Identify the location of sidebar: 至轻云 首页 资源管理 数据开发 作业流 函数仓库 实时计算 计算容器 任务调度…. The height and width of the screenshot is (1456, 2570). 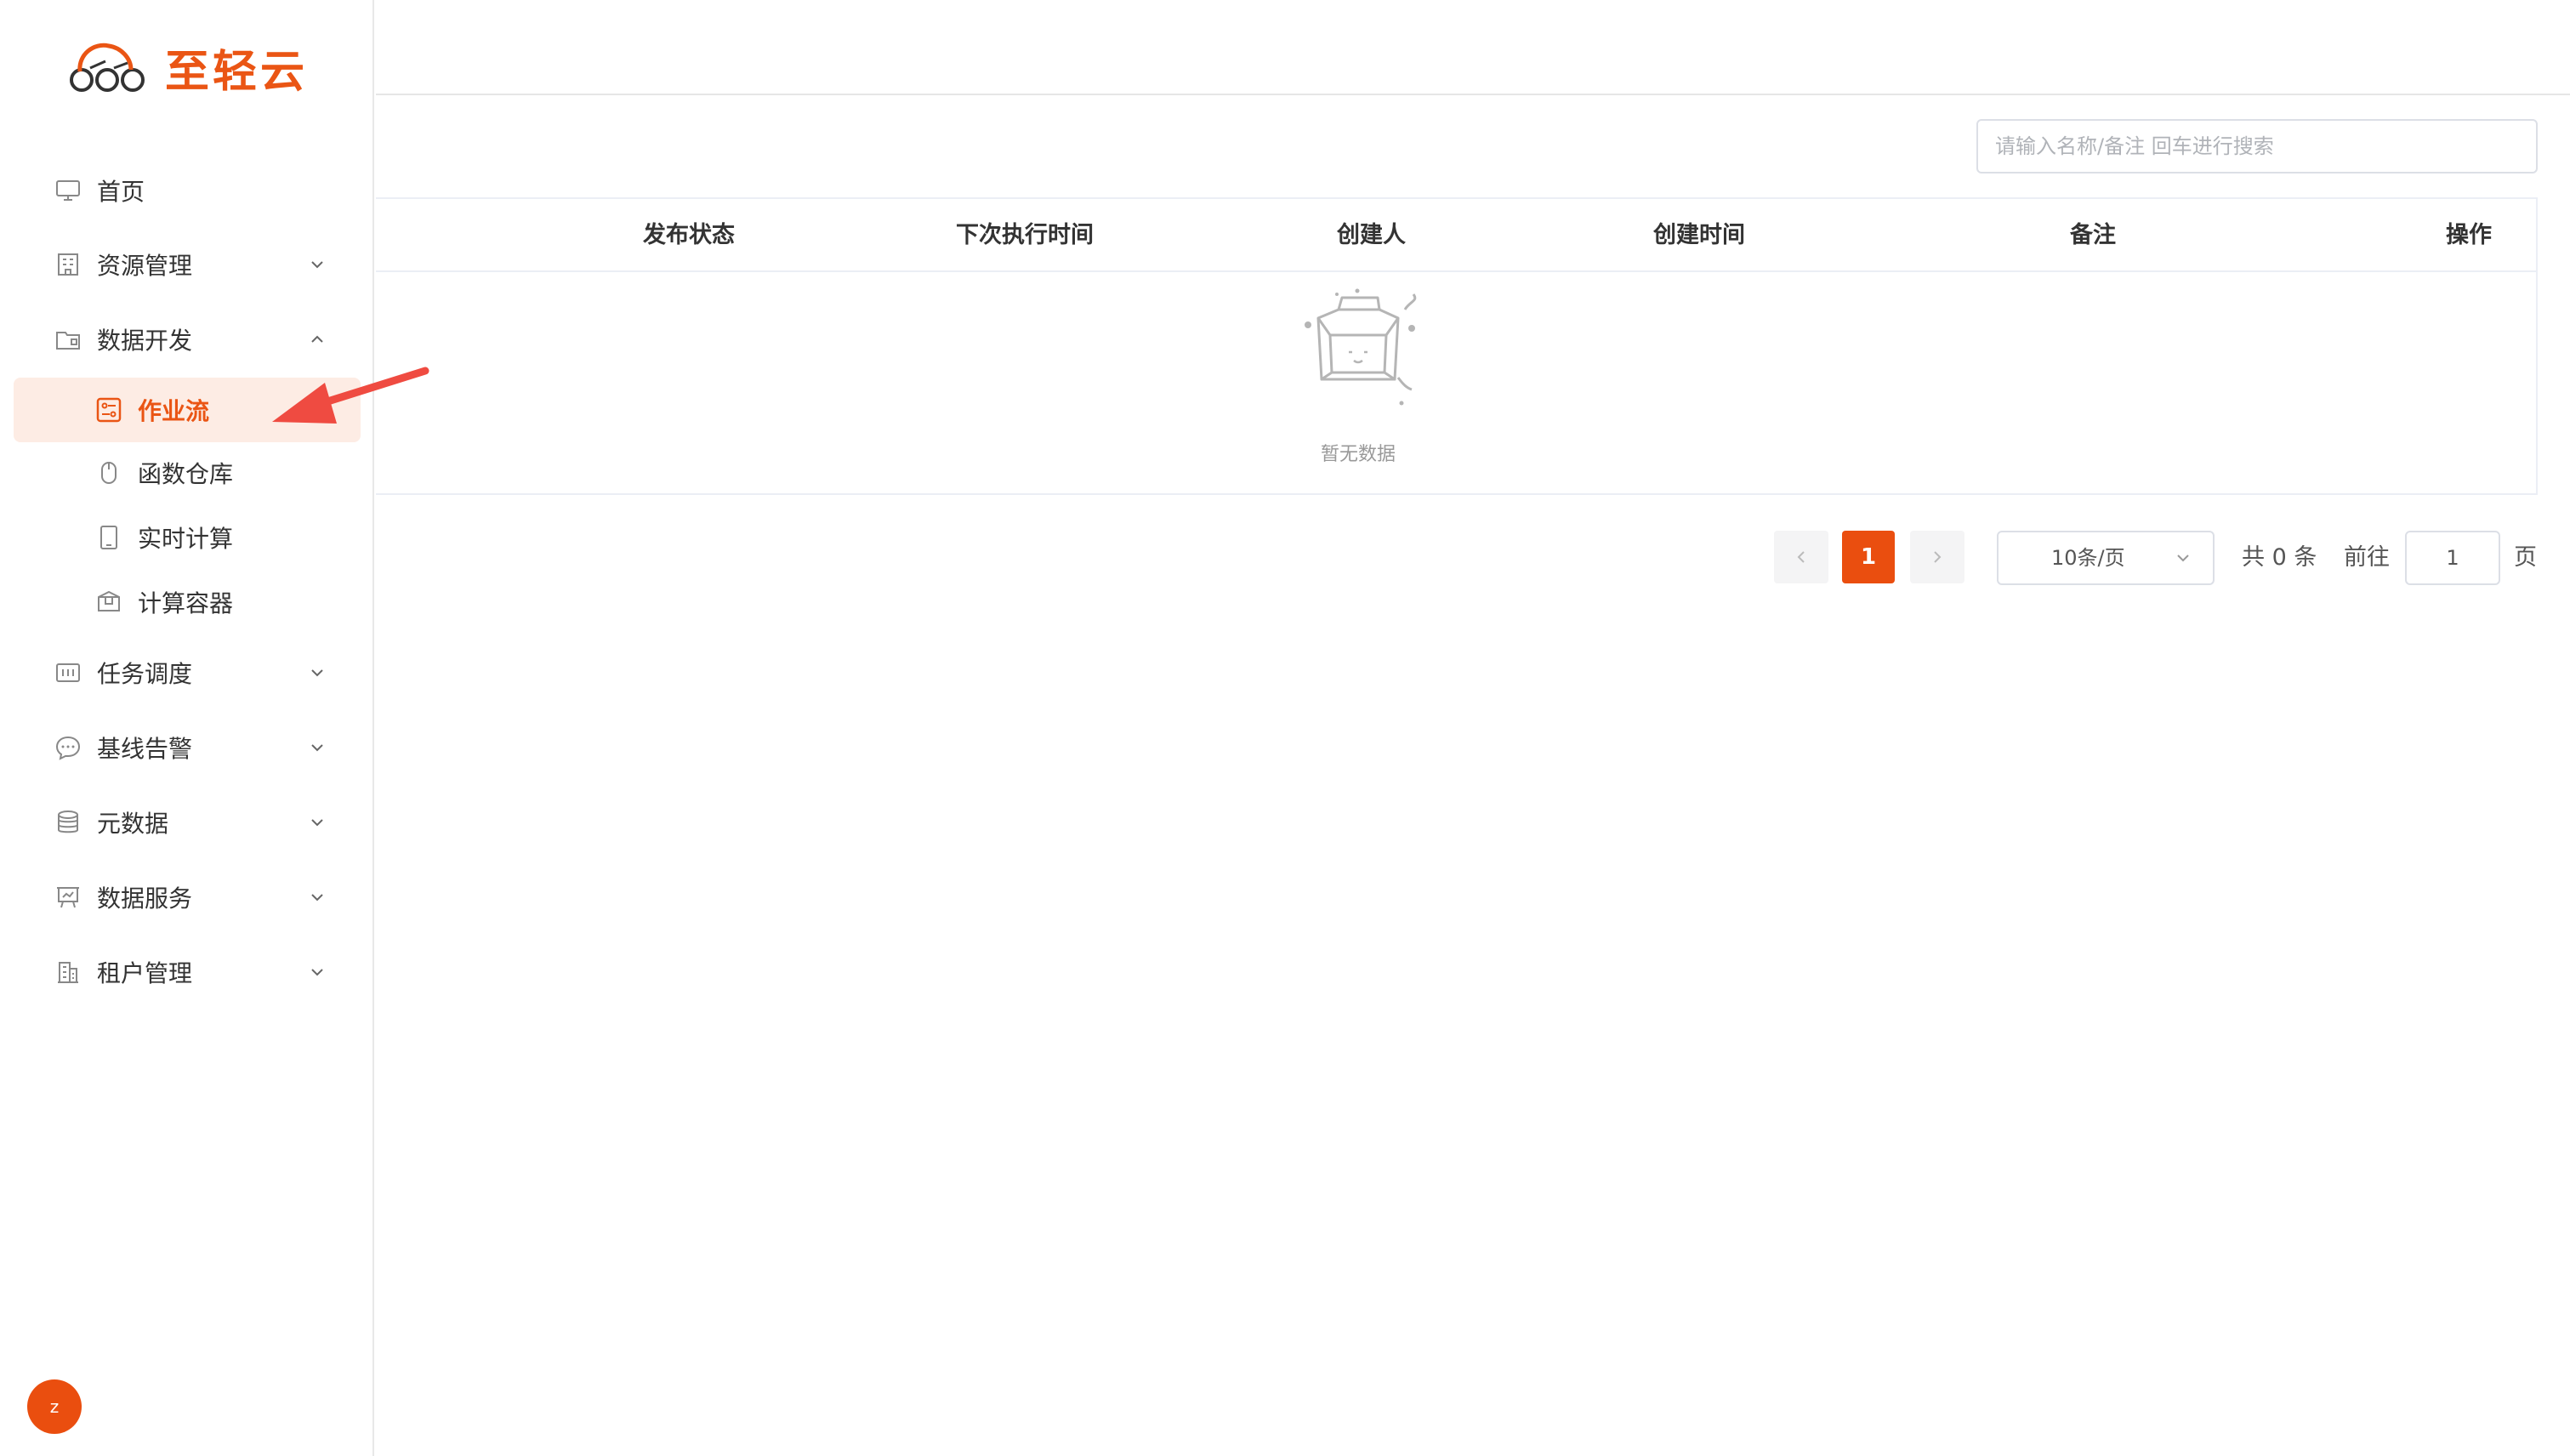
(187, 728).